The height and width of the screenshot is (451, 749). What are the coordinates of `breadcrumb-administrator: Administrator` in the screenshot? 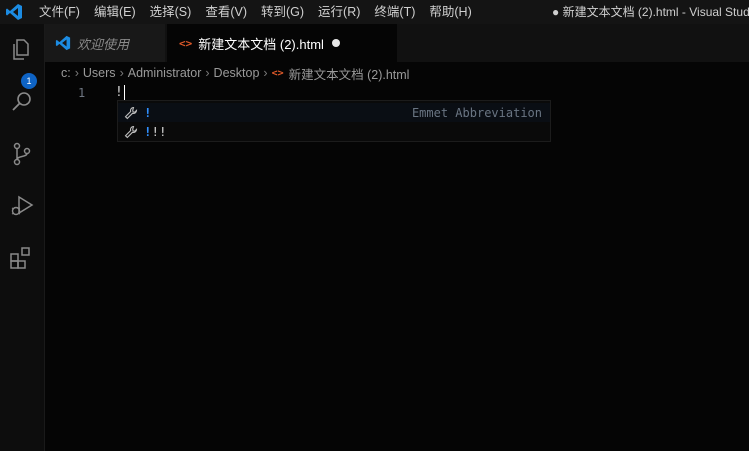 It's located at (165, 73).